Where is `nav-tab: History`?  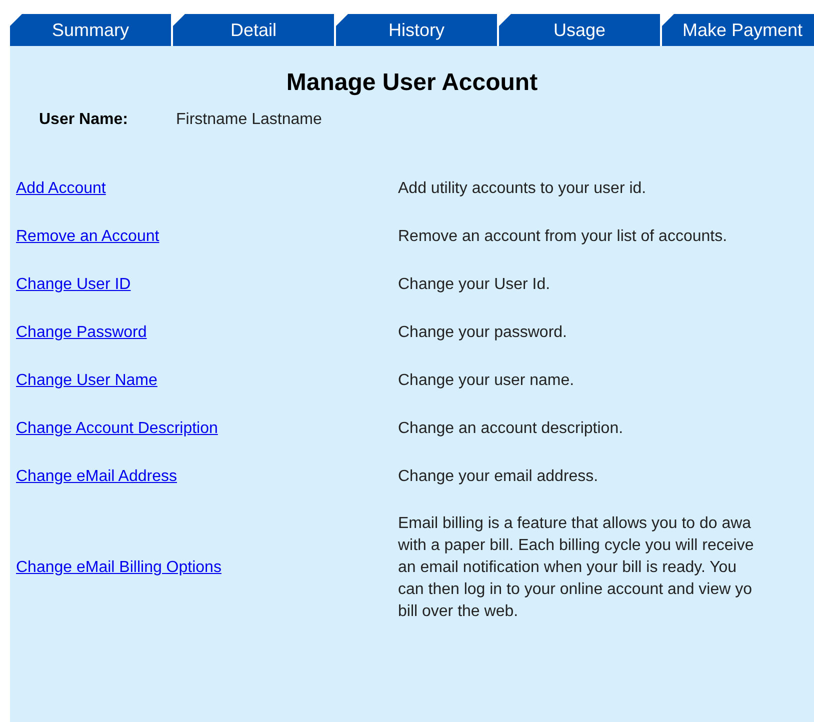
nav-tab: History is located at coordinates (416, 30).